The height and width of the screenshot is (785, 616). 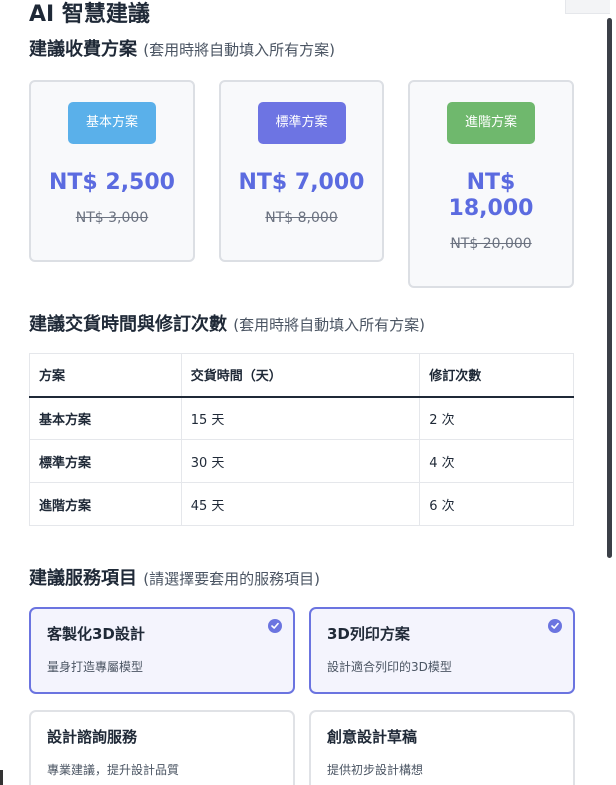 What do you see at coordinates (609, 288) in the screenshot?
I see `vertical-scrollbar` at bounding box center [609, 288].